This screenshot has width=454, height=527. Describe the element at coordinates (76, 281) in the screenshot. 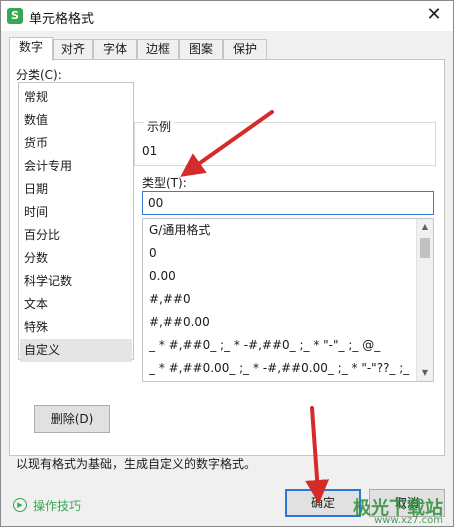

I see `category-item: 科学记数` at that location.